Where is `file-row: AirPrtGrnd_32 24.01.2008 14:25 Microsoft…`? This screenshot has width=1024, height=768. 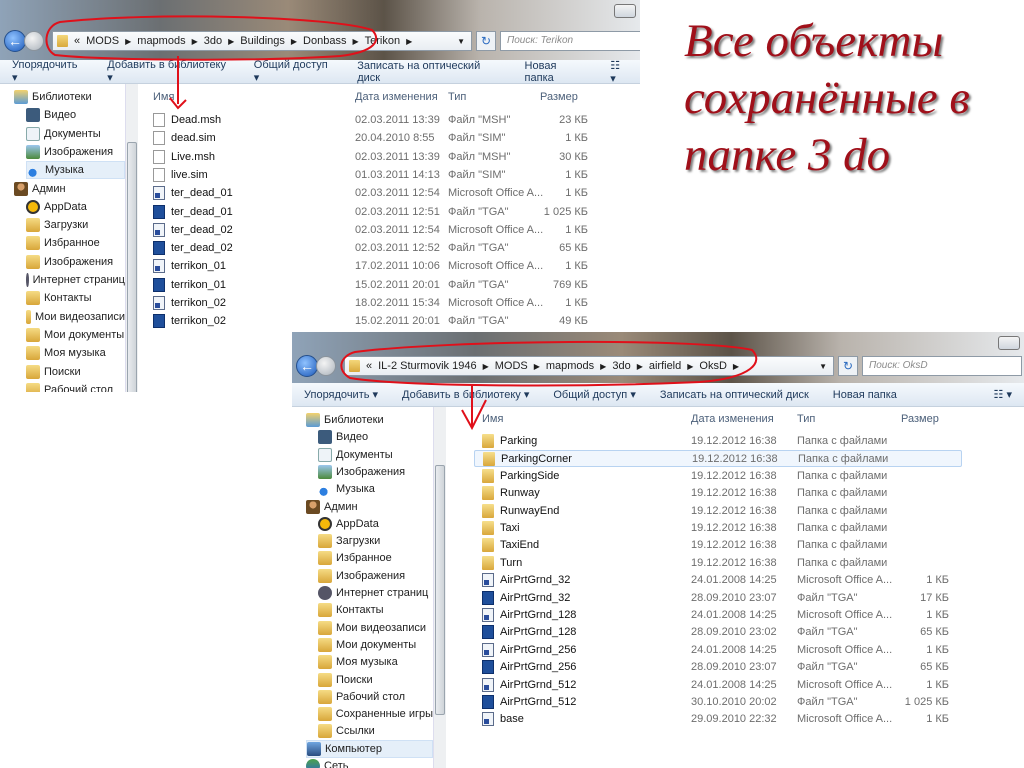 file-row: AirPrtGrnd_32 24.01.2008 14:25 Microsoft… is located at coordinates (718, 580).